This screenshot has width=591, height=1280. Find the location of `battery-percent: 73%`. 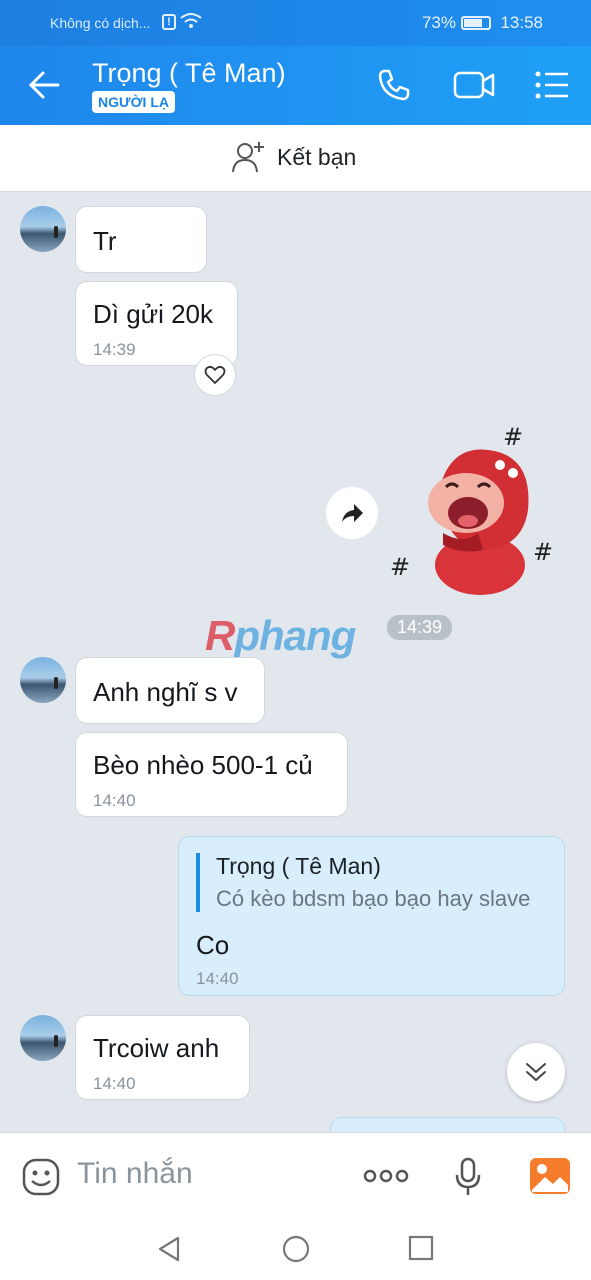

battery-percent: 73% is located at coordinates (438, 22).